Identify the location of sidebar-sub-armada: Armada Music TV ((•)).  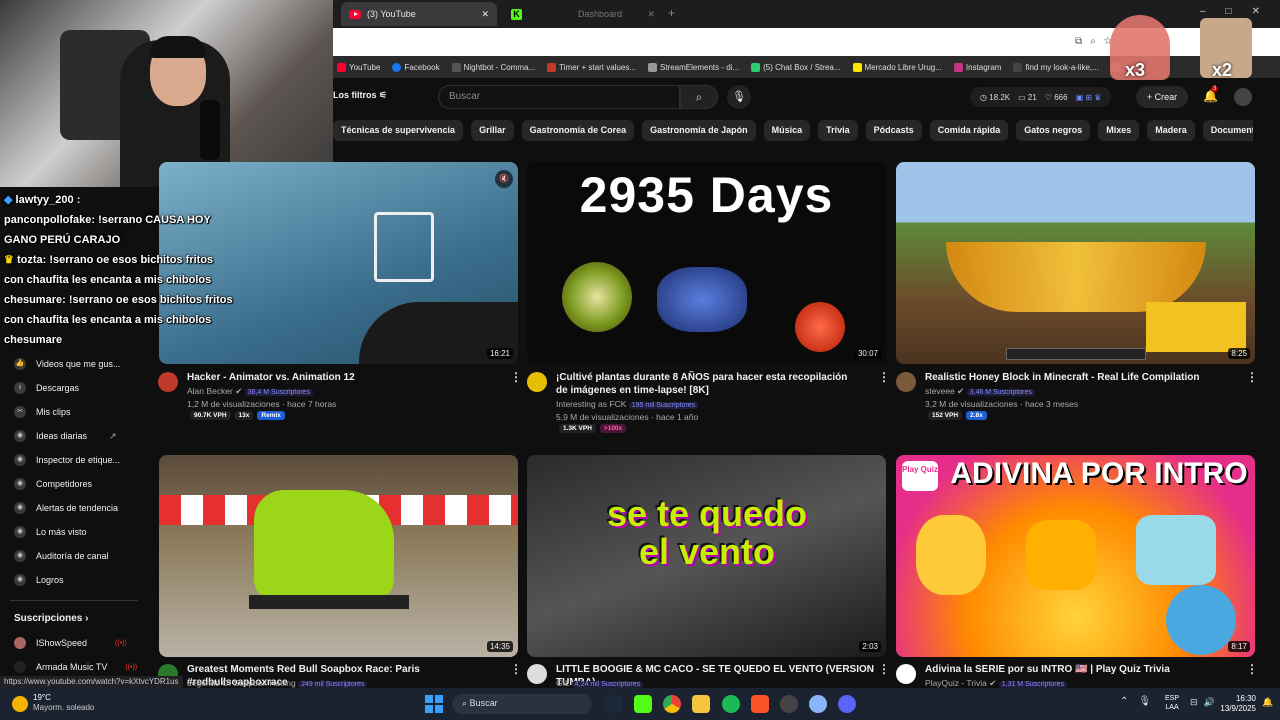
(75, 667).